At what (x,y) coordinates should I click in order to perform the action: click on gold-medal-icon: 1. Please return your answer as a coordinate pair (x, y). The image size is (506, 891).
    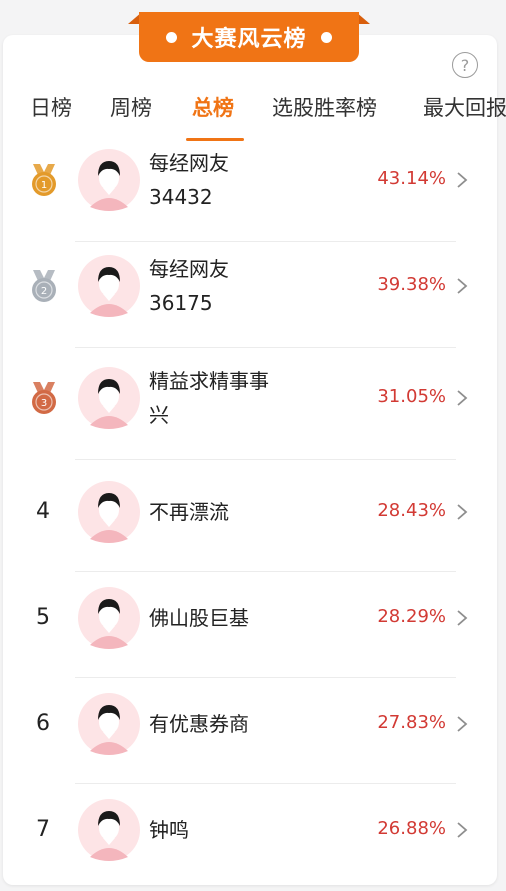
    Looking at the image, I should click on (44, 180).